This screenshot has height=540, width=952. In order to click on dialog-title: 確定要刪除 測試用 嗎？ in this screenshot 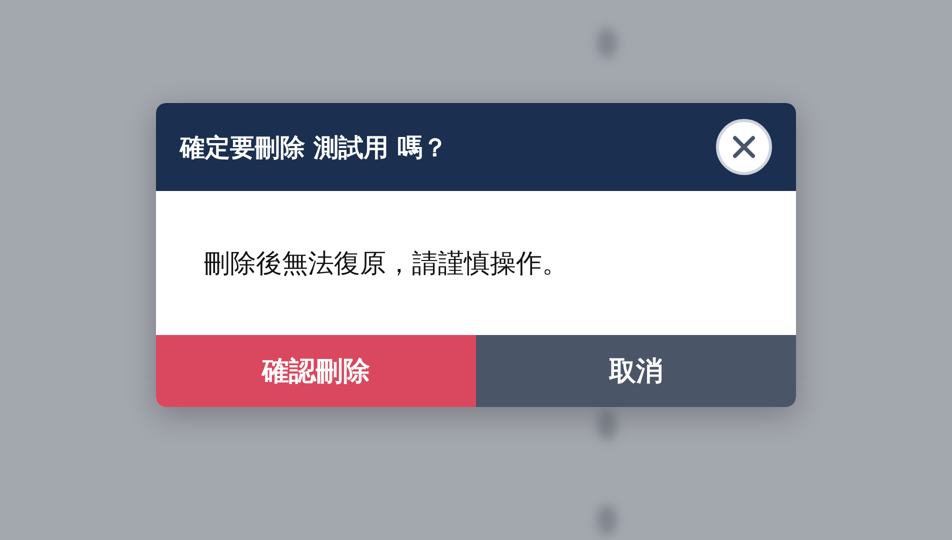, I will do `click(314, 148)`.